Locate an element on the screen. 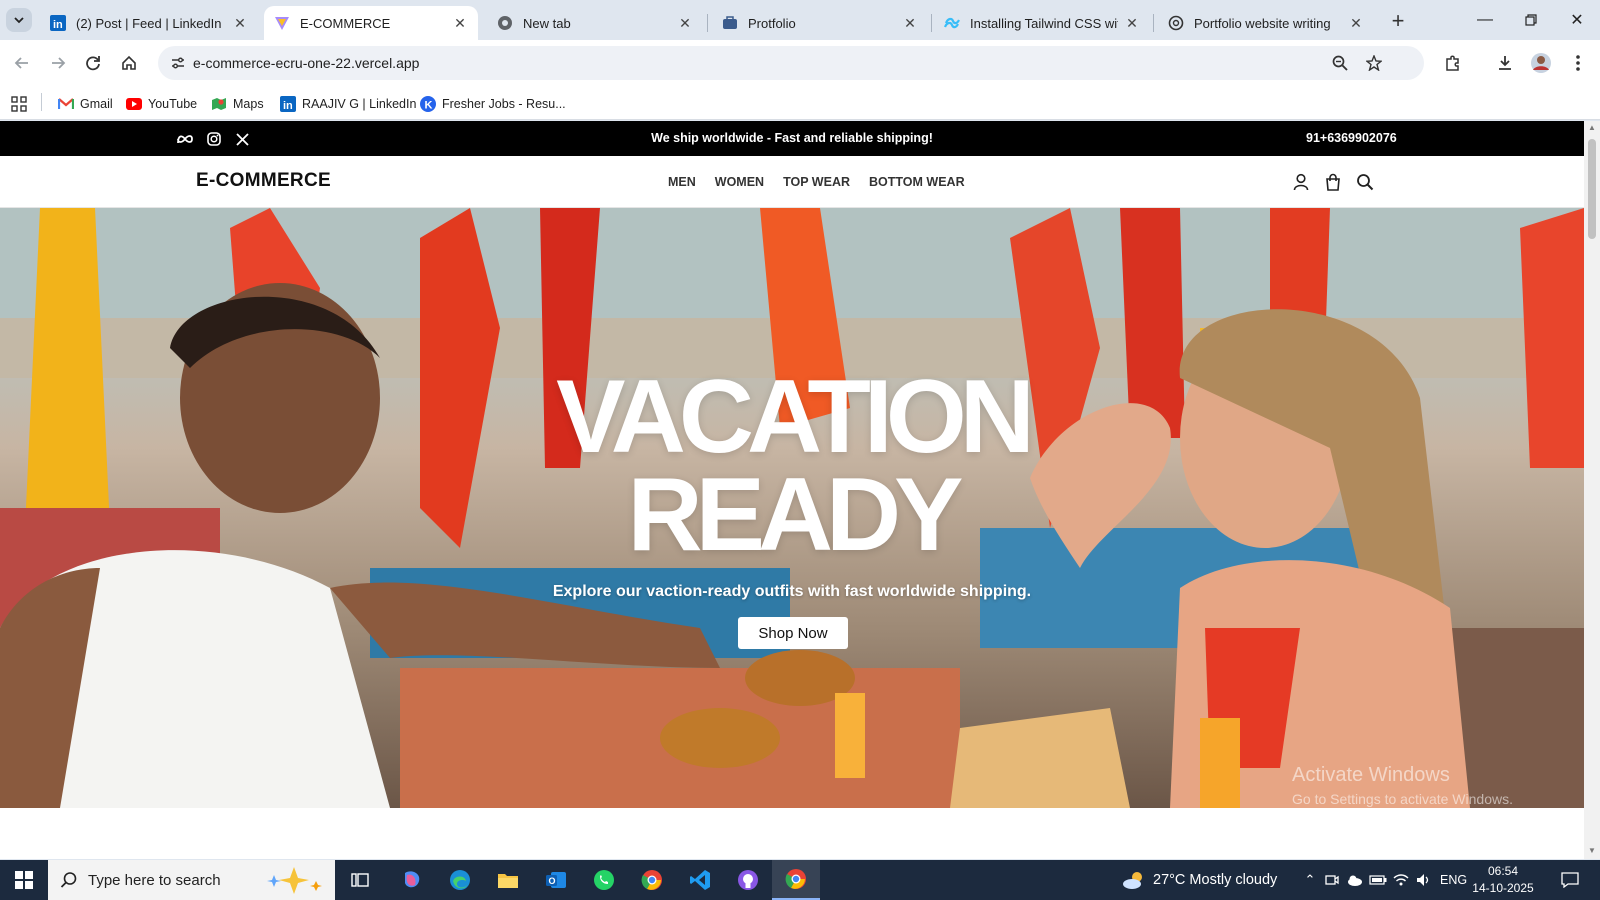  search-icon is located at coordinates (1365, 182).